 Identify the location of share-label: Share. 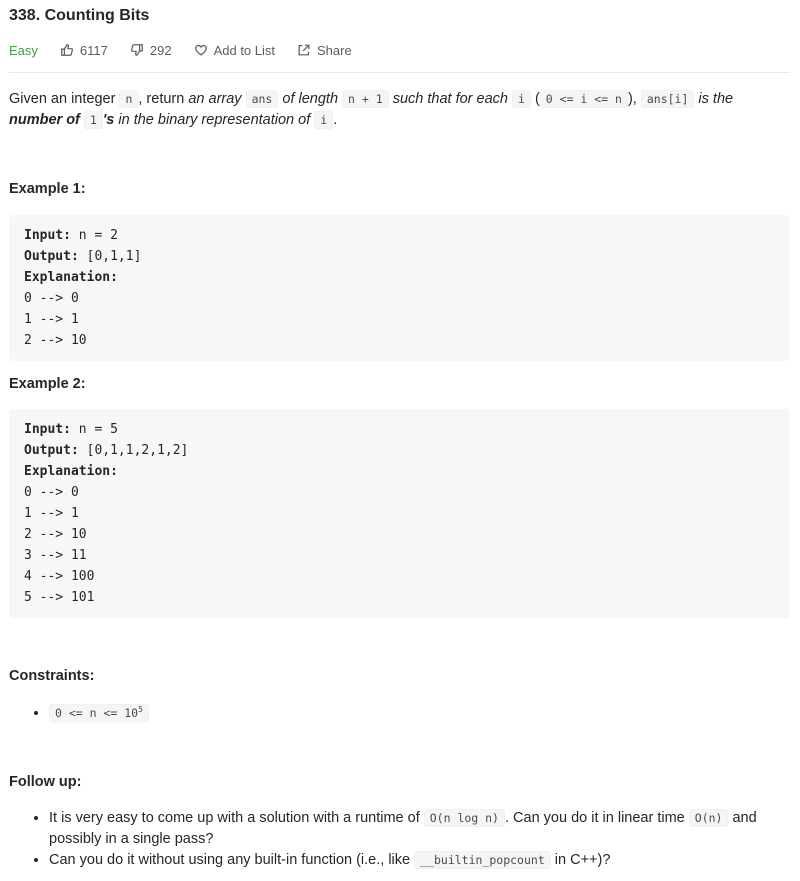
(334, 50).